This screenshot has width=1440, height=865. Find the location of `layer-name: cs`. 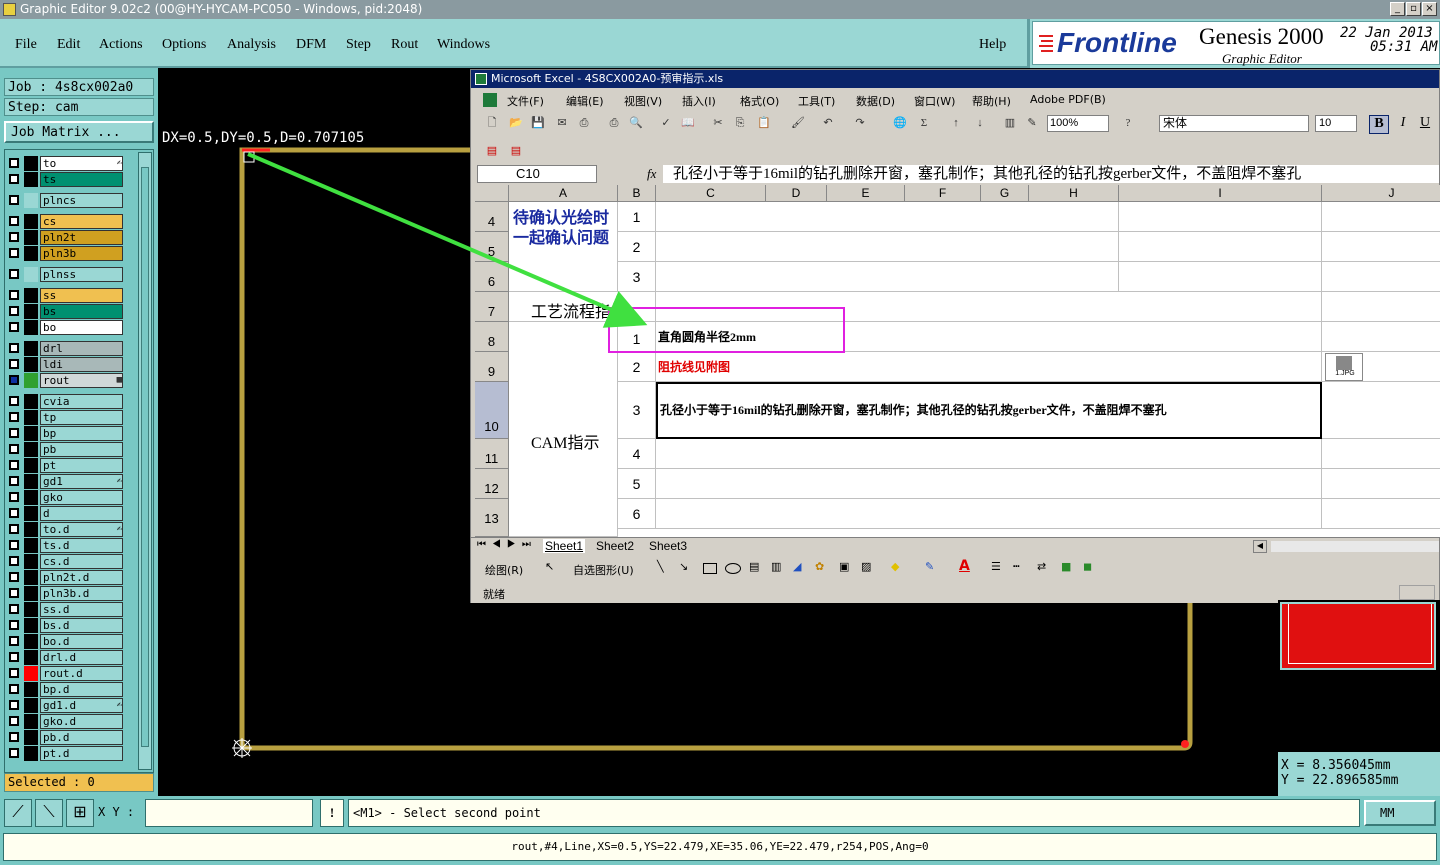

layer-name: cs is located at coordinates (81, 221).